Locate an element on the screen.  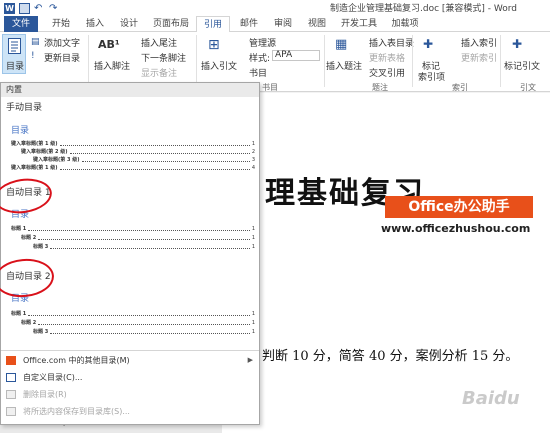
update-toc-button: 更新目录 is located at coordinates (62, 57).